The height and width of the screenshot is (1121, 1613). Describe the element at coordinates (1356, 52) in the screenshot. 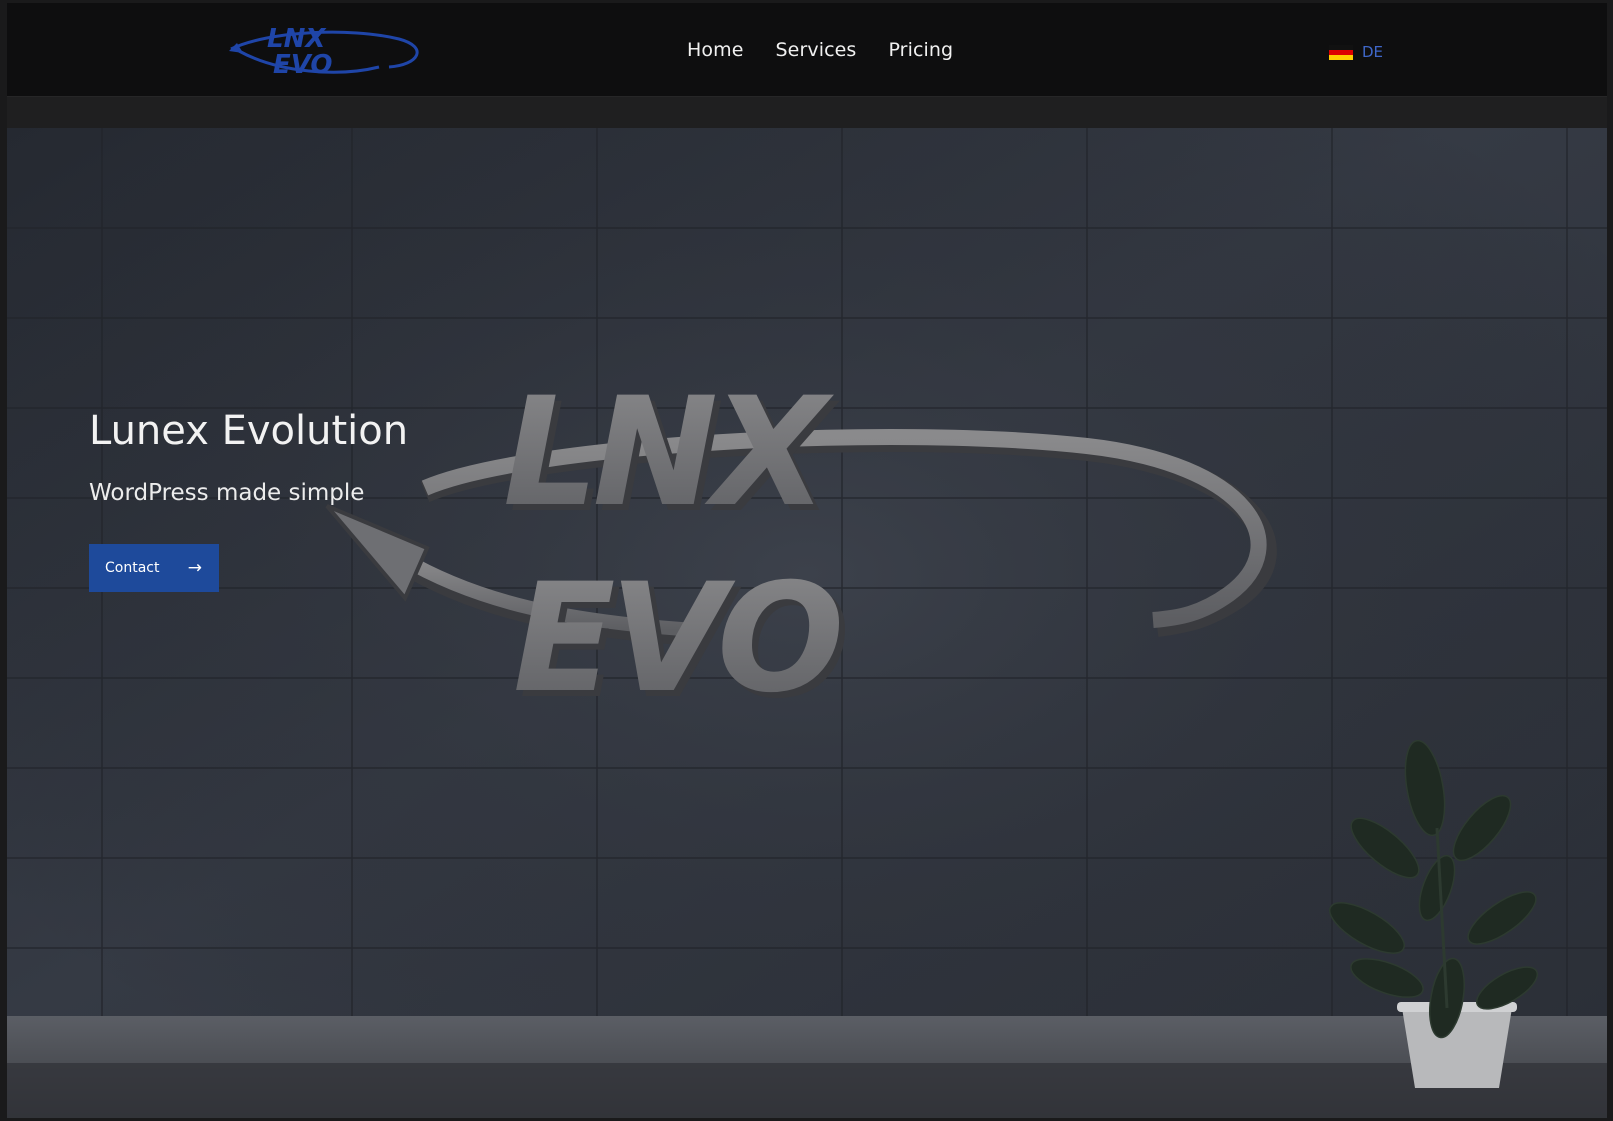

I see `language-switcher: DE` at that location.